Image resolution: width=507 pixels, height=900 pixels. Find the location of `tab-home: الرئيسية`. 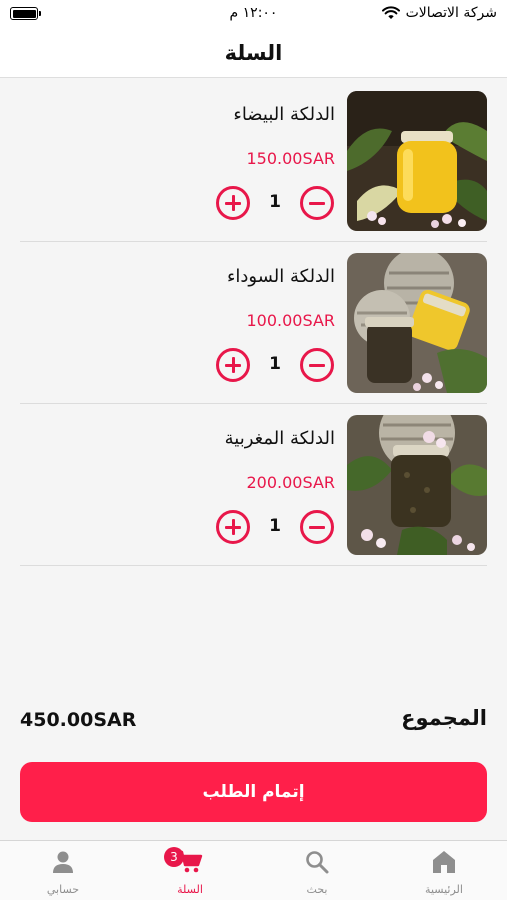

tab-home: الرئيسية is located at coordinates (444, 870).